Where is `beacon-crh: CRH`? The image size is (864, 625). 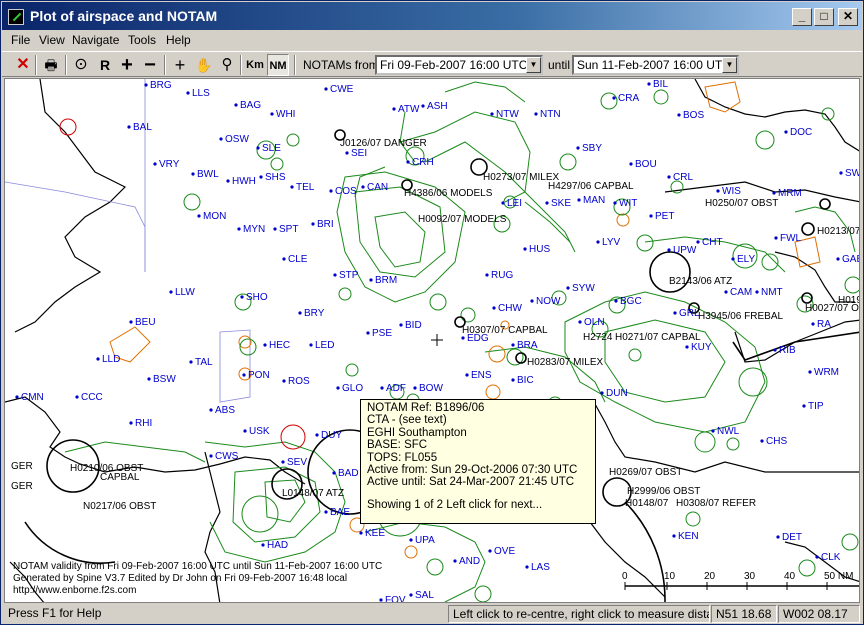
beacon-crh: CRH is located at coordinates (420, 162).